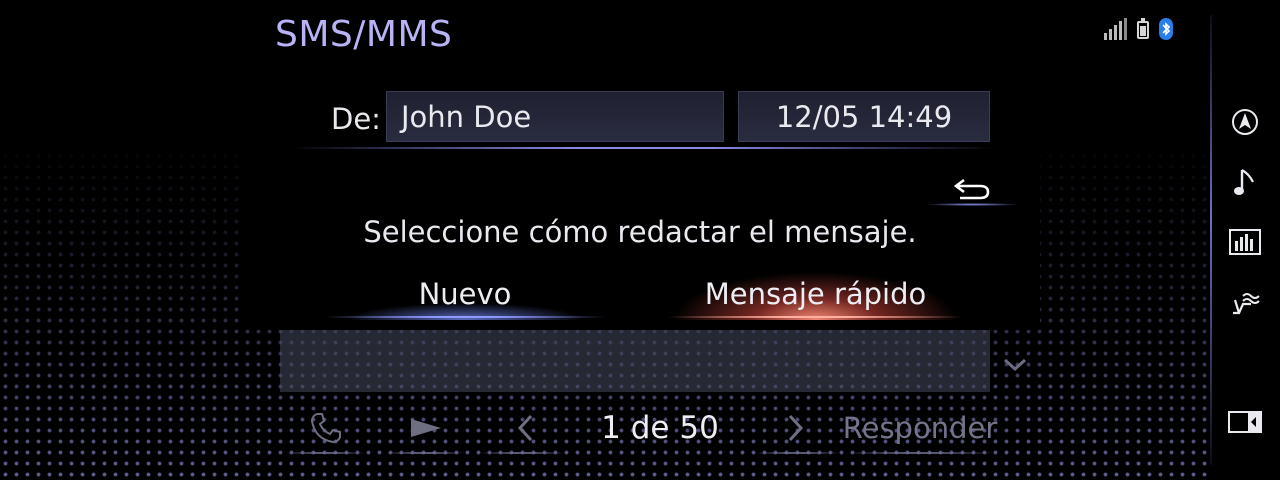  Describe the element at coordinates (522, 453) in the screenshot. I see `prev-underline` at that location.